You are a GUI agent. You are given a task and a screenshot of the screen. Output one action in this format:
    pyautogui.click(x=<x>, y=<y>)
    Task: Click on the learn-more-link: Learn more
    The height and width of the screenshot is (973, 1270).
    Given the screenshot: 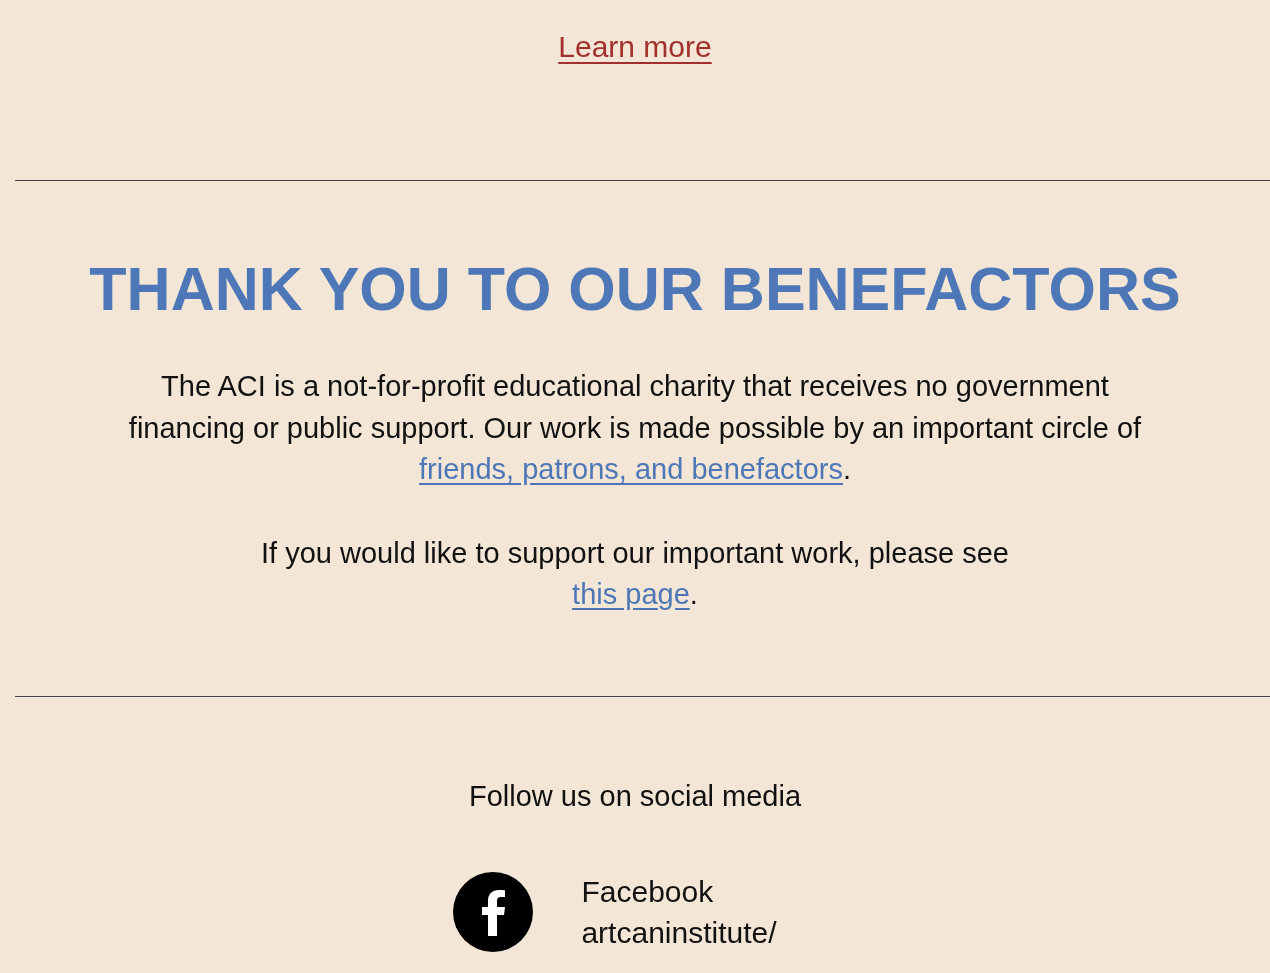 What is the action you would take?
    pyautogui.click(x=635, y=46)
    